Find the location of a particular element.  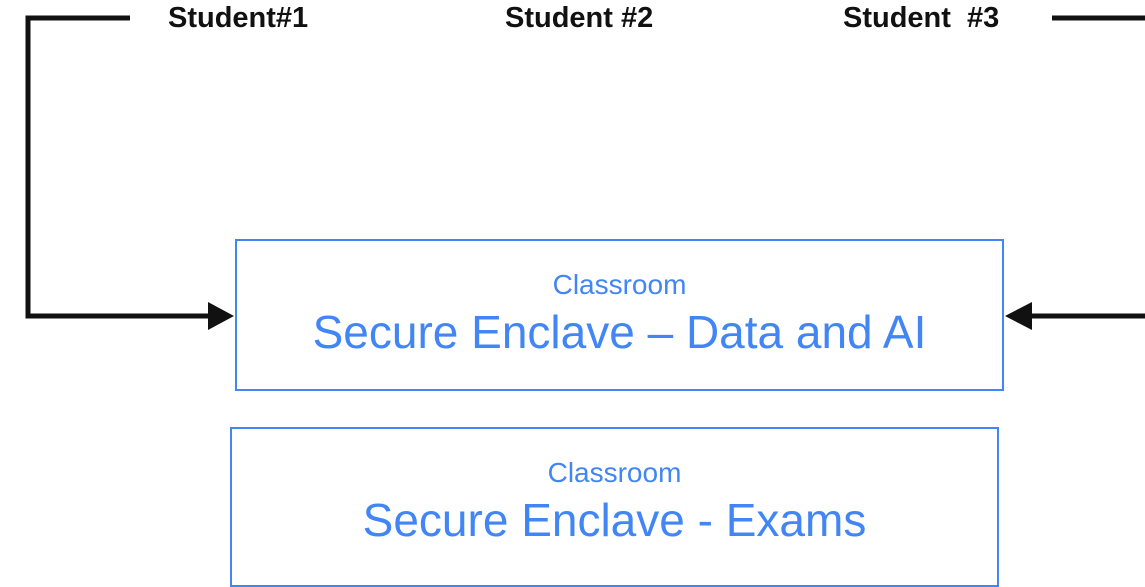

arrowhead-left-icon is located at coordinates (221, 316).